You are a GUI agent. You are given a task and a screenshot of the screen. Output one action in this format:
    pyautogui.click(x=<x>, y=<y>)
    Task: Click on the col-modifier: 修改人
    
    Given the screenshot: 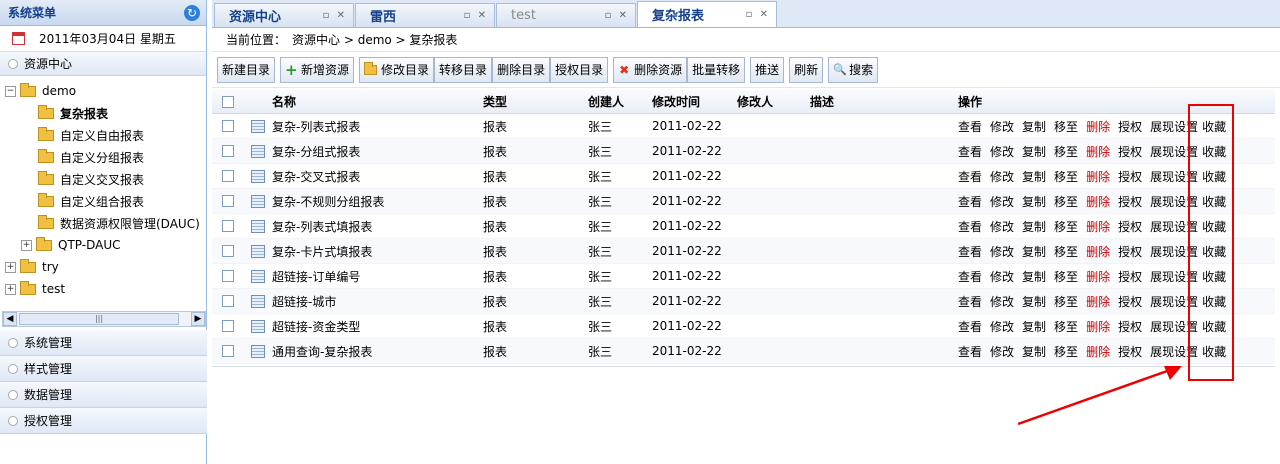 What is the action you would take?
    pyautogui.click(x=773, y=101)
    